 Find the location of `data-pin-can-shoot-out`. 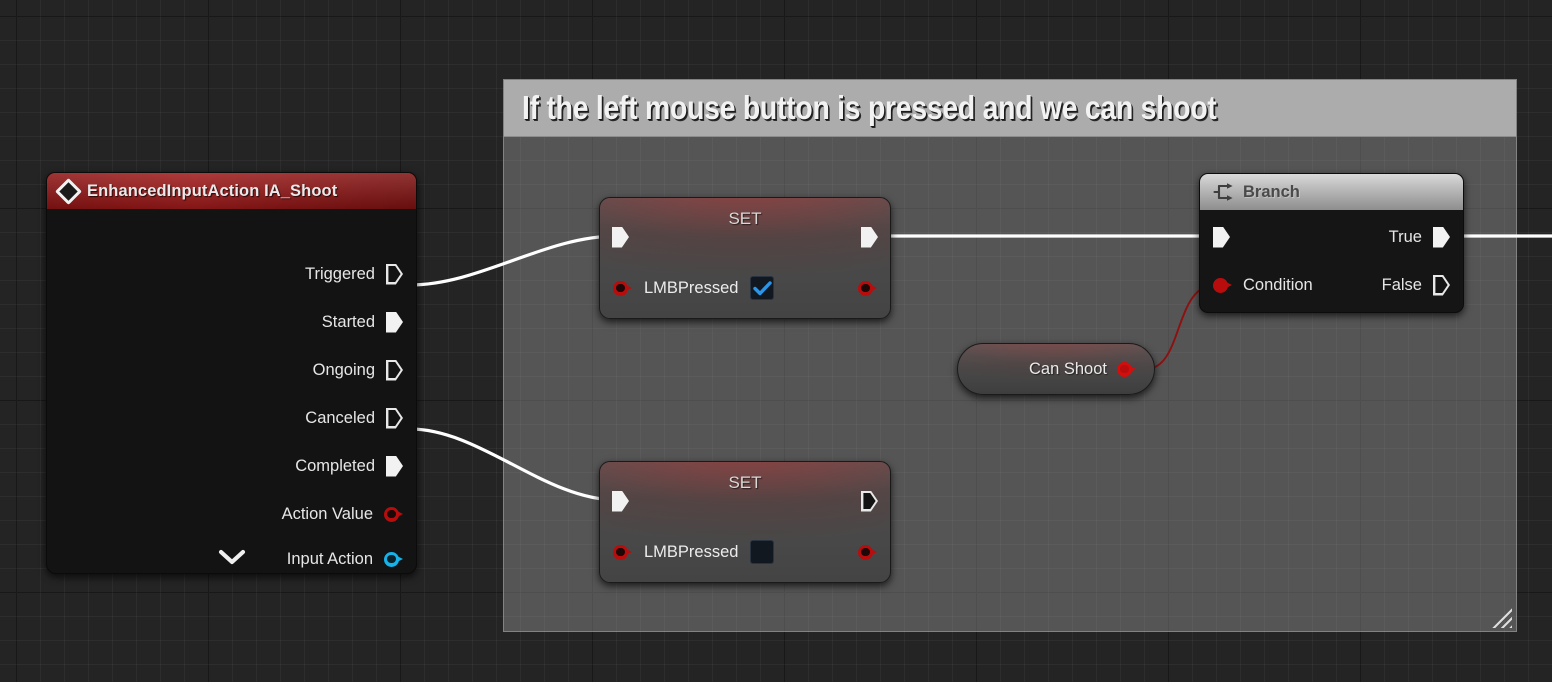

data-pin-can-shoot-out is located at coordinates (1126, 369).